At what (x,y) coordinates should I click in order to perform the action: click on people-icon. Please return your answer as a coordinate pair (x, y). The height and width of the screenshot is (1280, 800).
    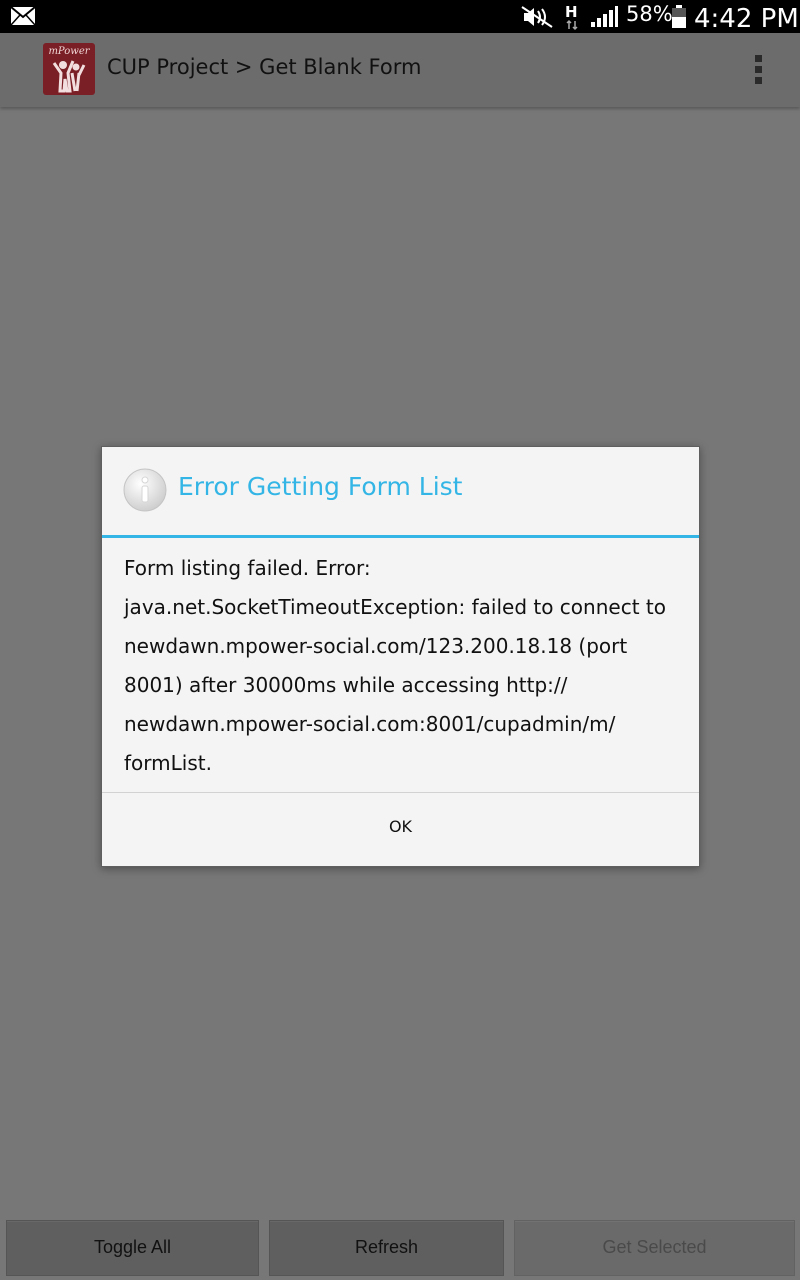
    Looking at the image, I should click on (69, 76).